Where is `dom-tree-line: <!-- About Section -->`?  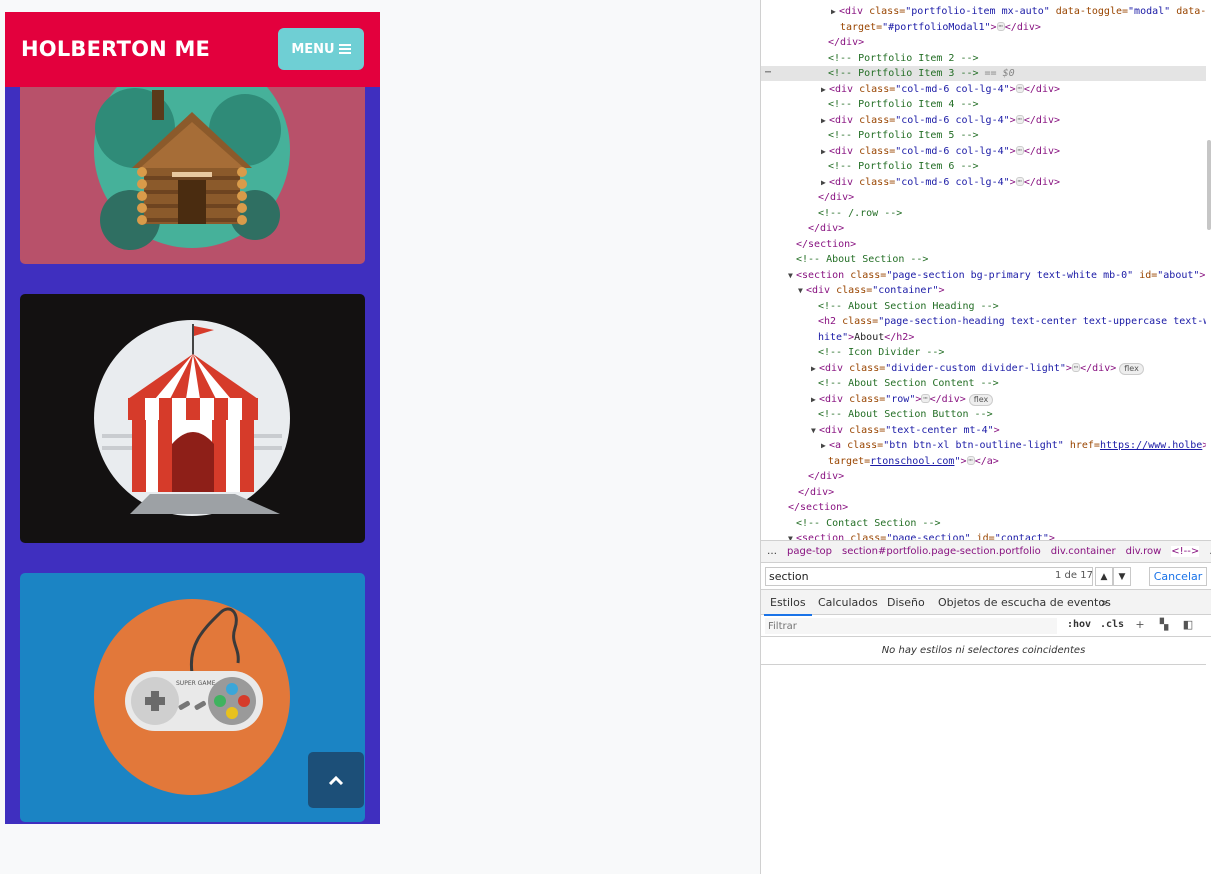 dom-tree-line: <!-- About Section --> is located at coordinates (862, 259).